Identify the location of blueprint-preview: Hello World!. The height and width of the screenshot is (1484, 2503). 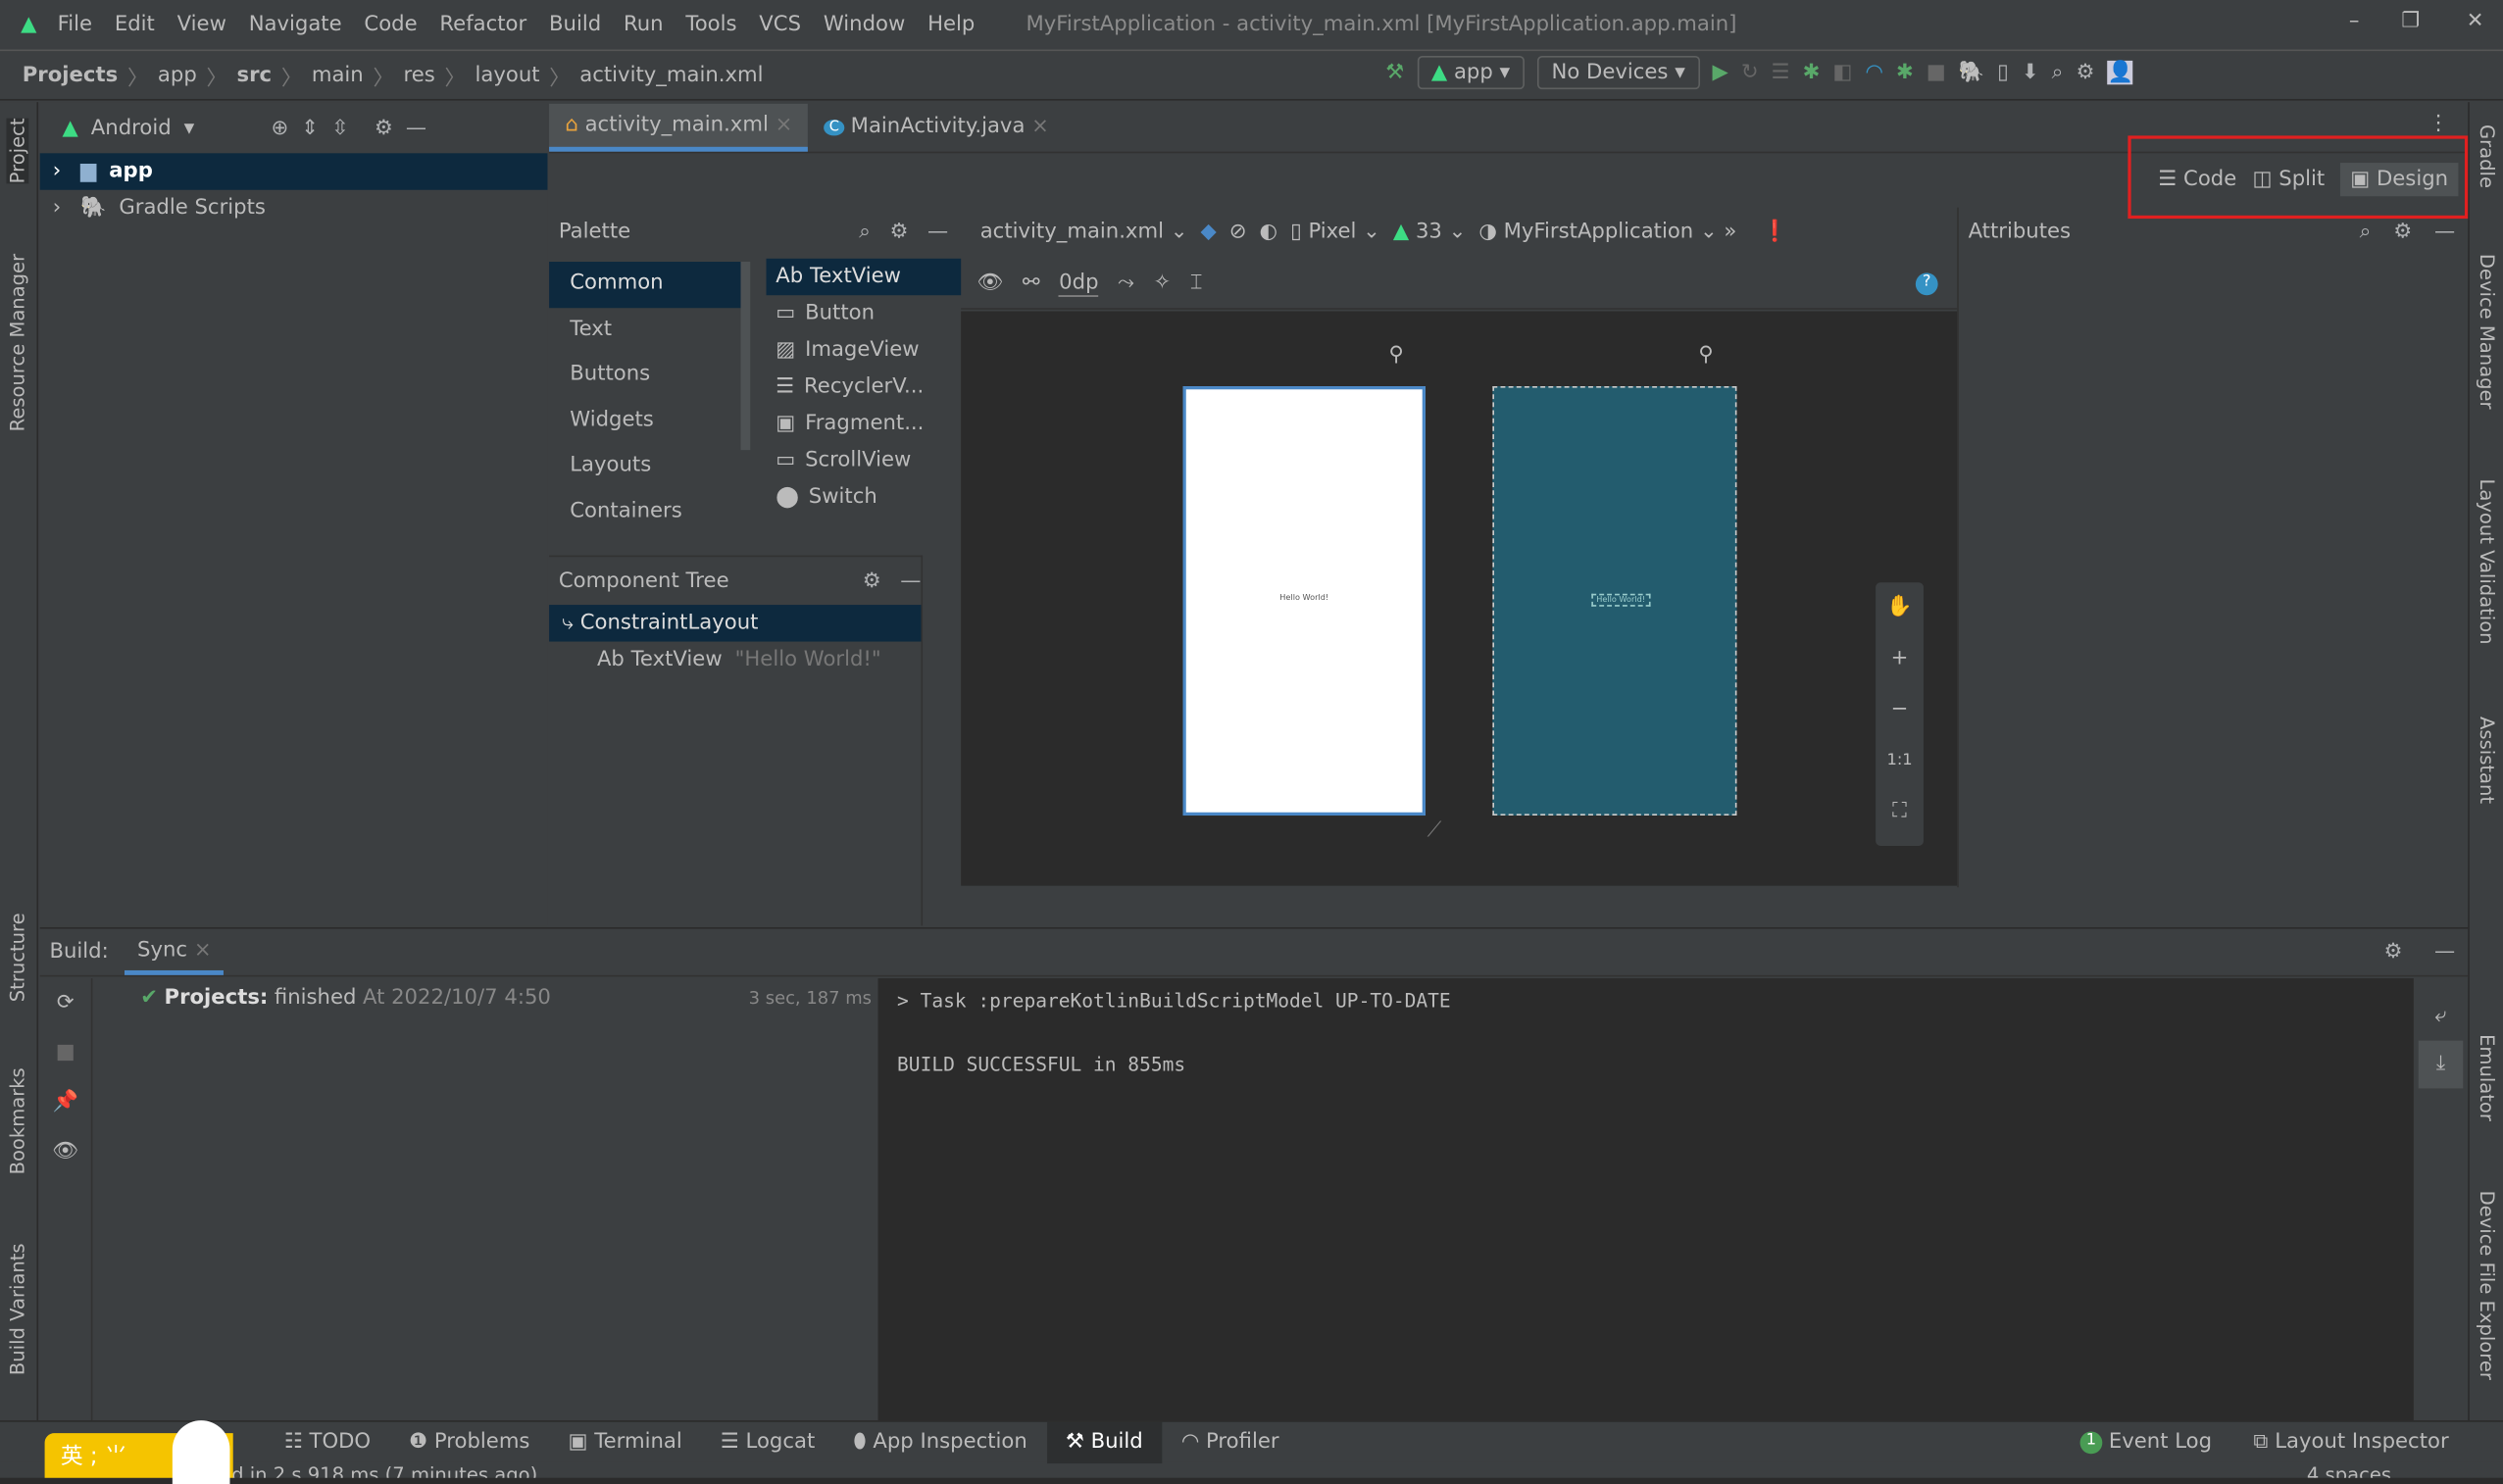
(1614, 601).